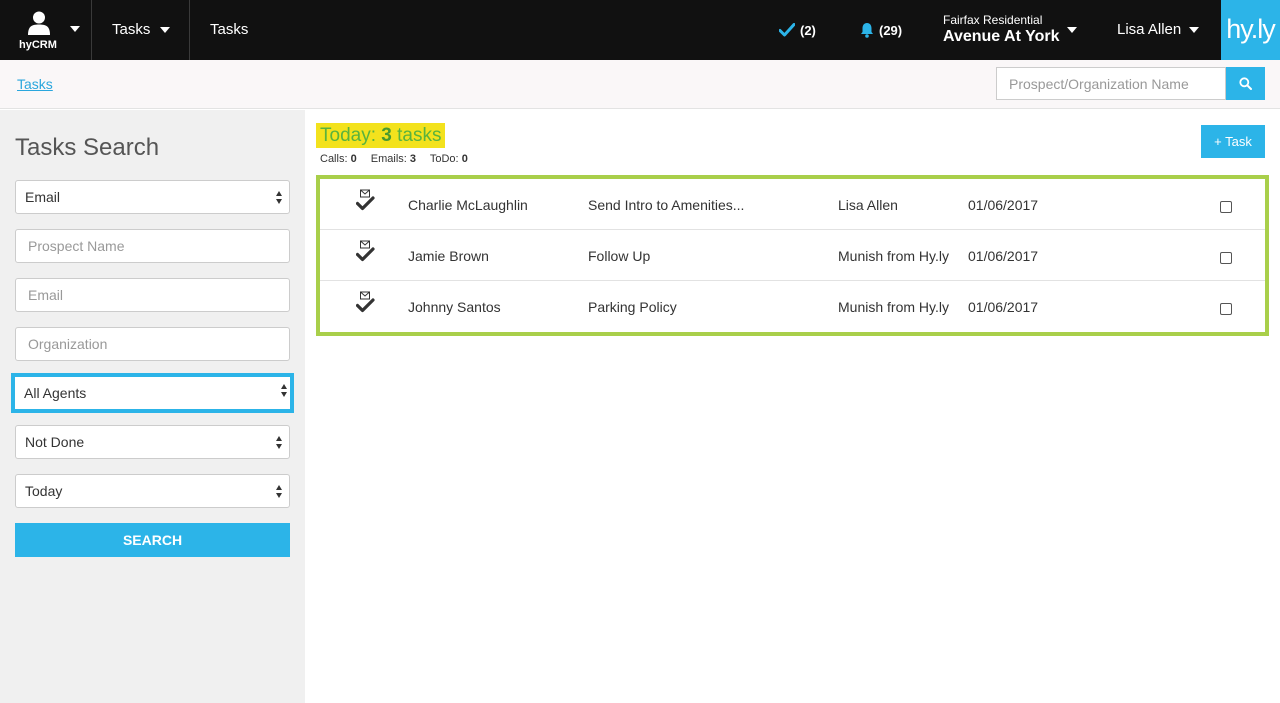 The height and width of the screenshot is (703, 1280). Describe the element at coordinates (39, 23) in the screenshot. I see `user-icon` at that location.